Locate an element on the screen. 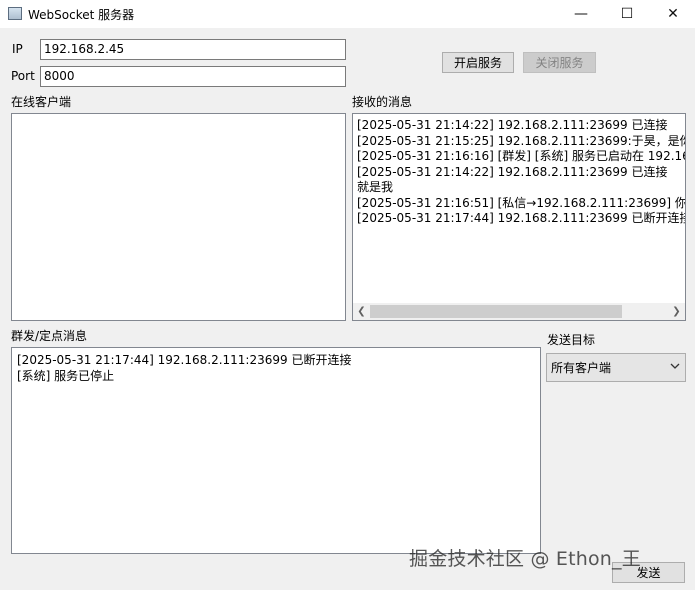 The width and height of the screenshot is (695, 590). target-select: 所有客户端 is located at coordinates (616, 367).